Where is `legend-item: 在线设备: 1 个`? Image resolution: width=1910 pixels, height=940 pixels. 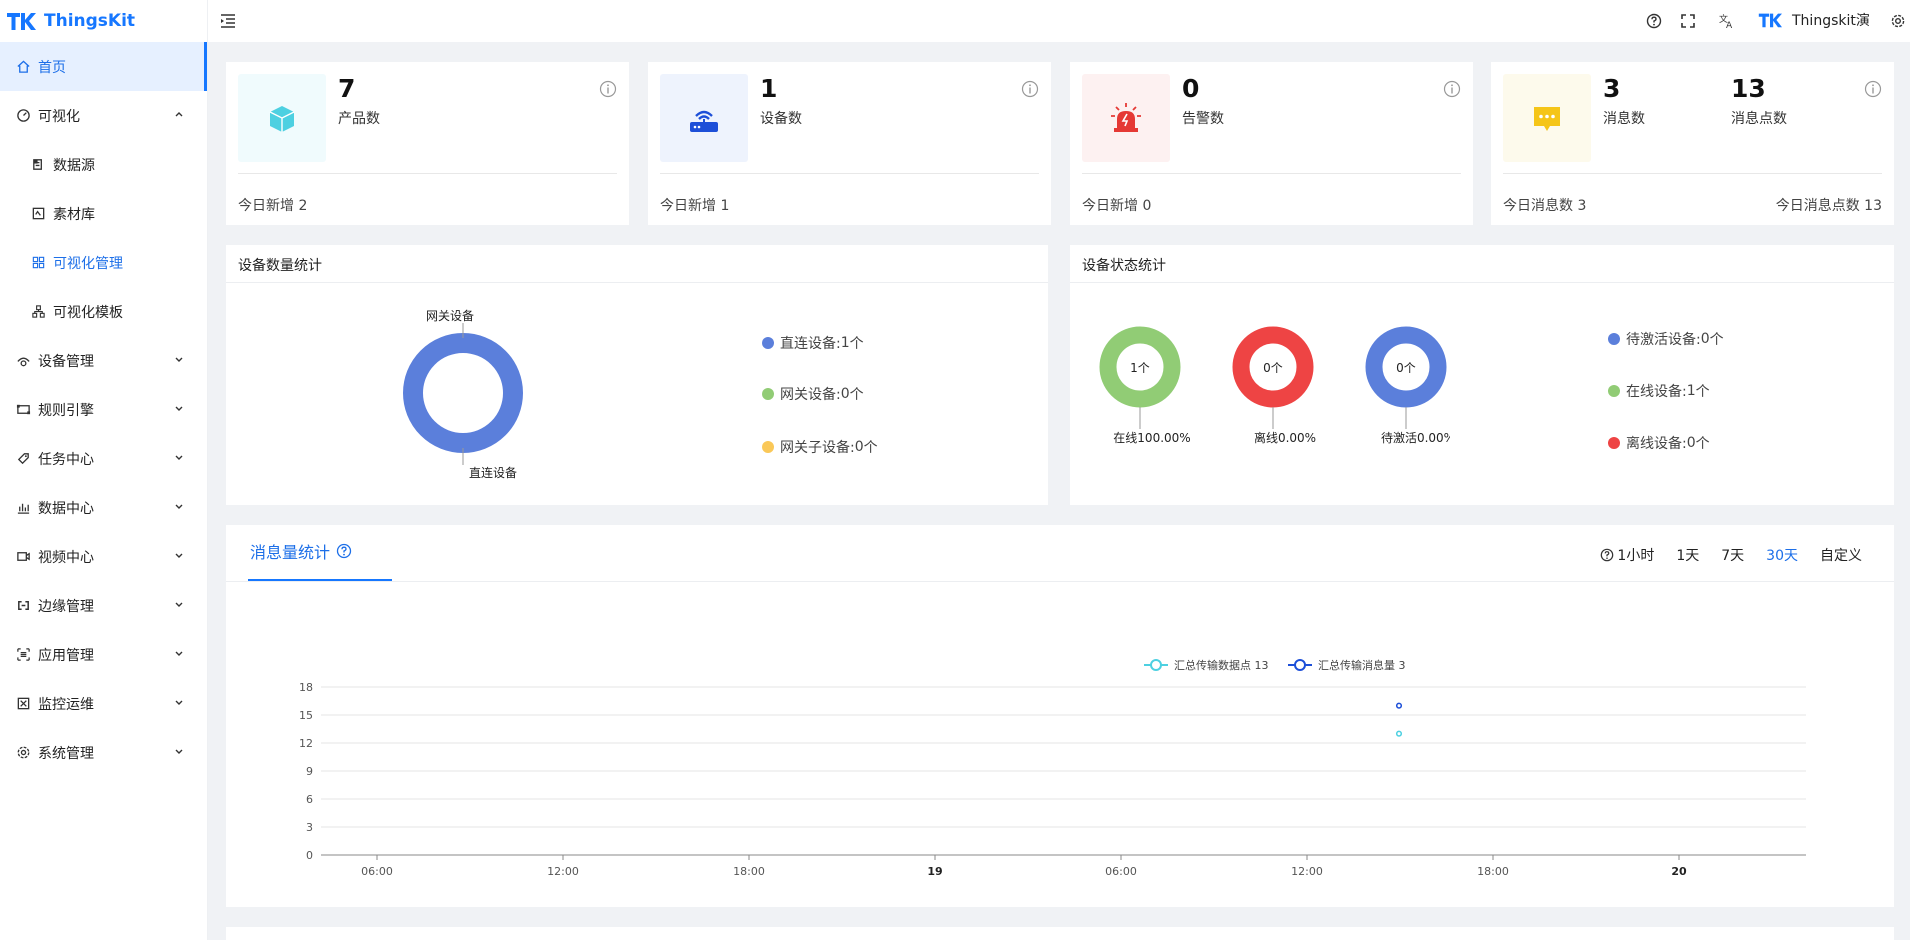 legend-item: 在线设备: 1 个 is located at coordinates (1659, 391).